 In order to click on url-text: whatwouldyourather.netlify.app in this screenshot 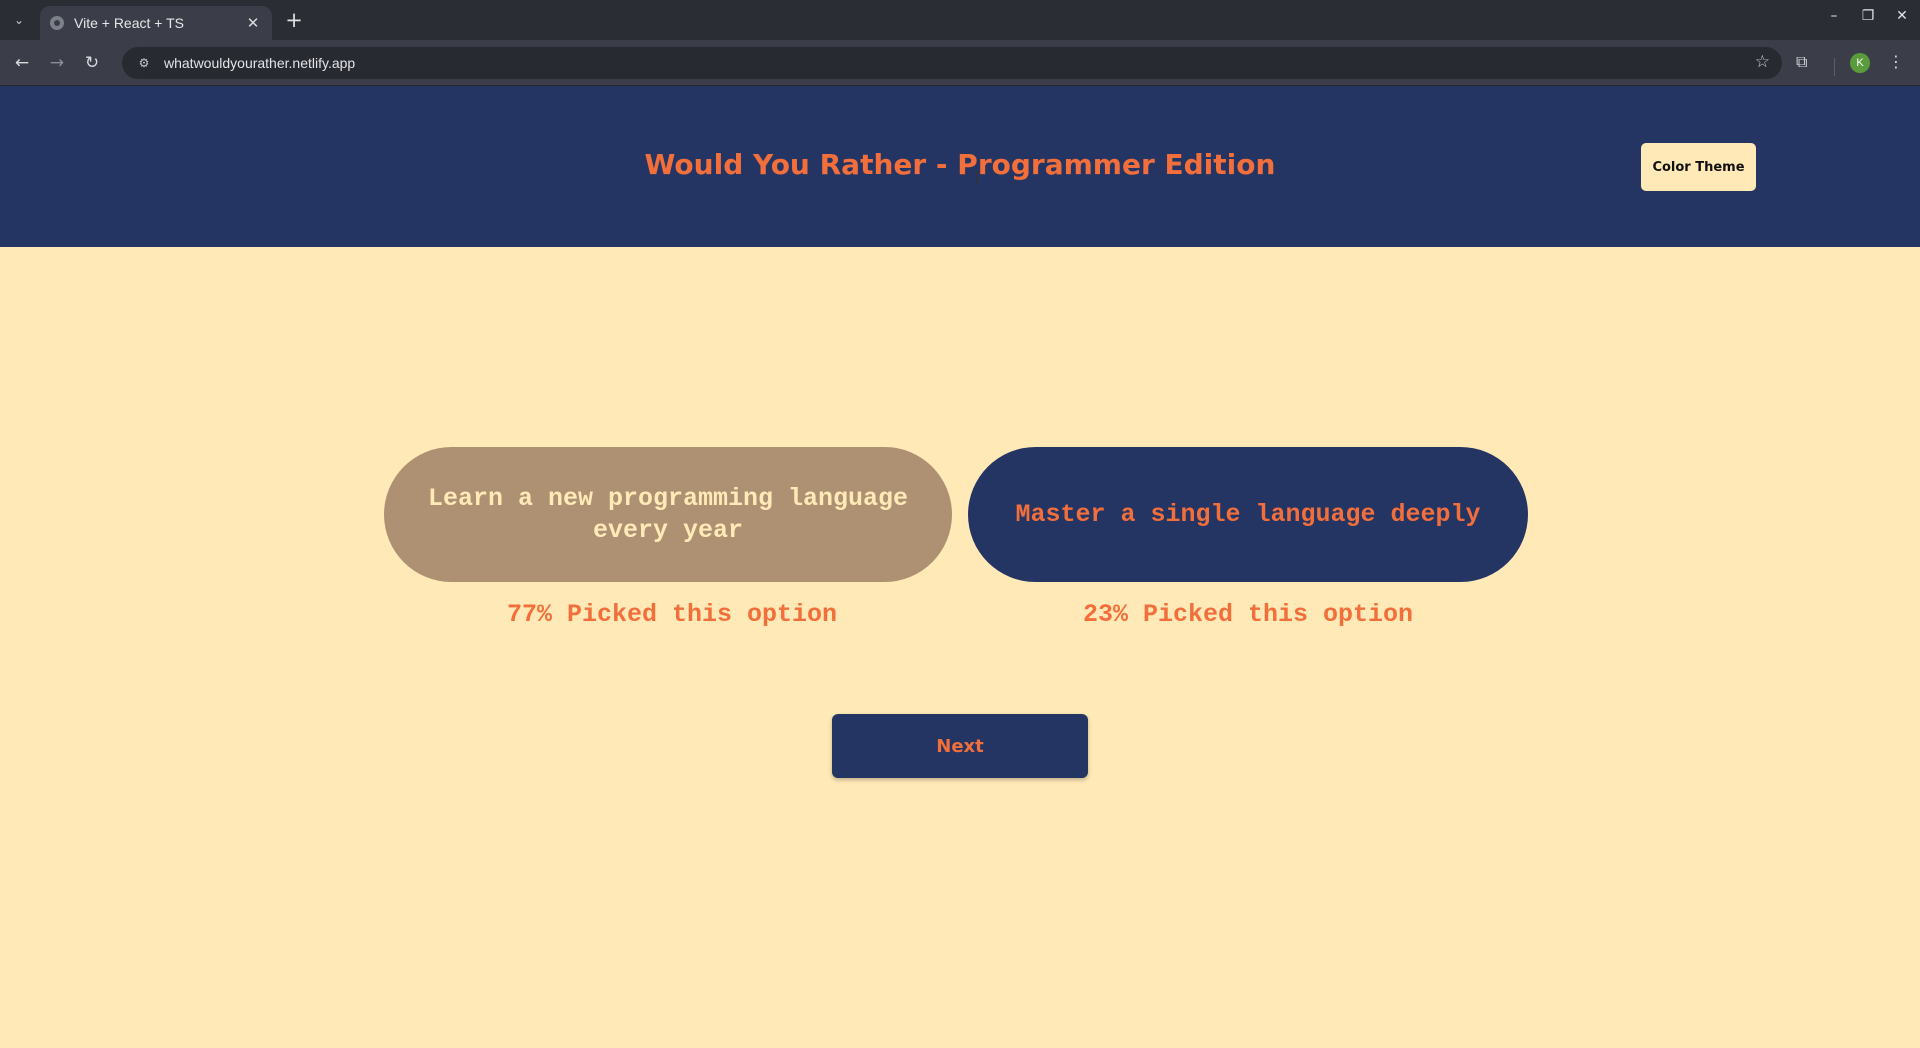, I will do `click(259, 63)`.